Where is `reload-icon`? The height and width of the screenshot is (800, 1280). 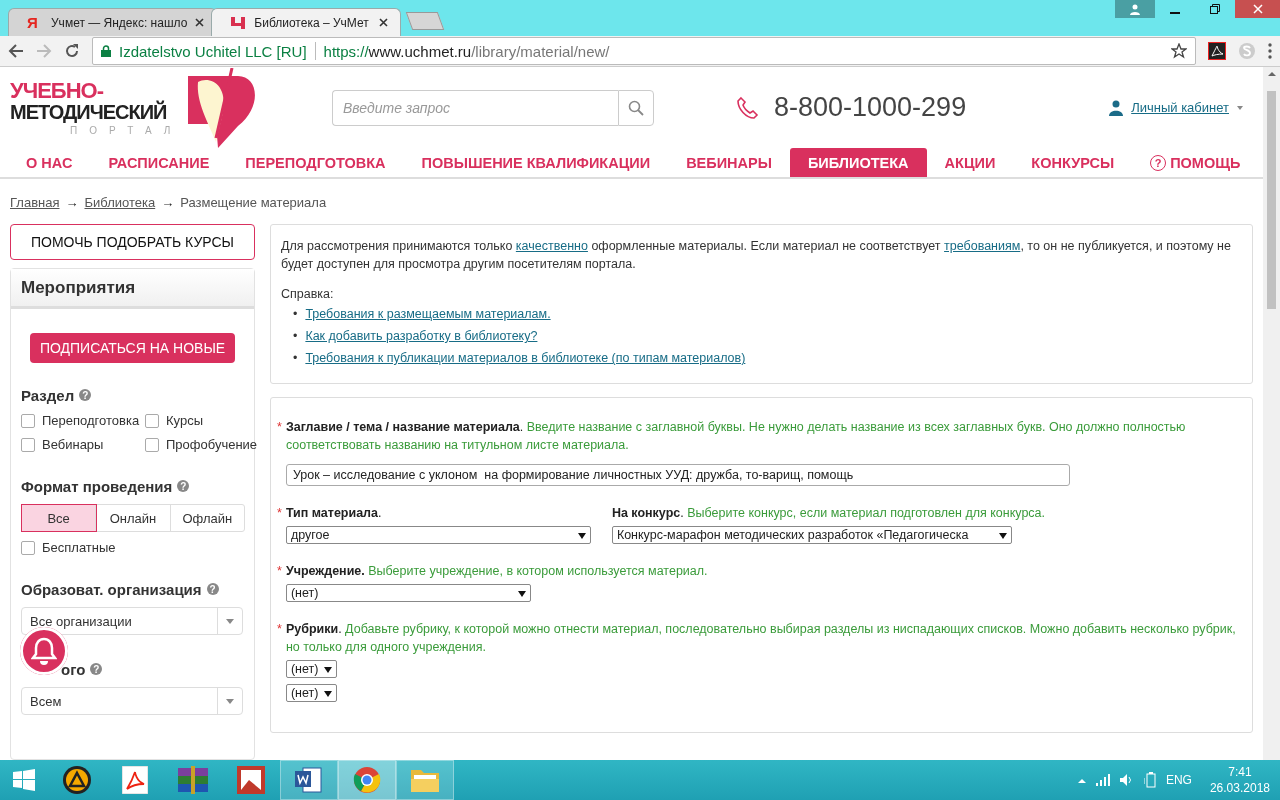 reload-icon is located at coordinates (72, 51).